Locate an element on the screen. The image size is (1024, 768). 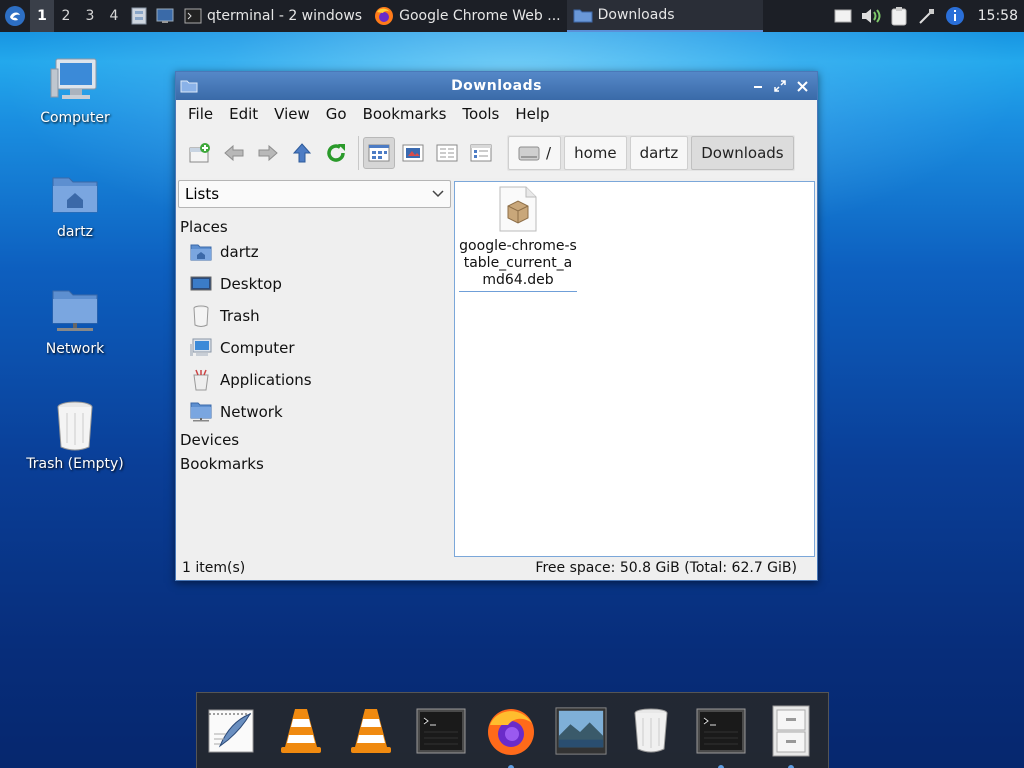
menu-help: Help is located at coordinates (532, 114).